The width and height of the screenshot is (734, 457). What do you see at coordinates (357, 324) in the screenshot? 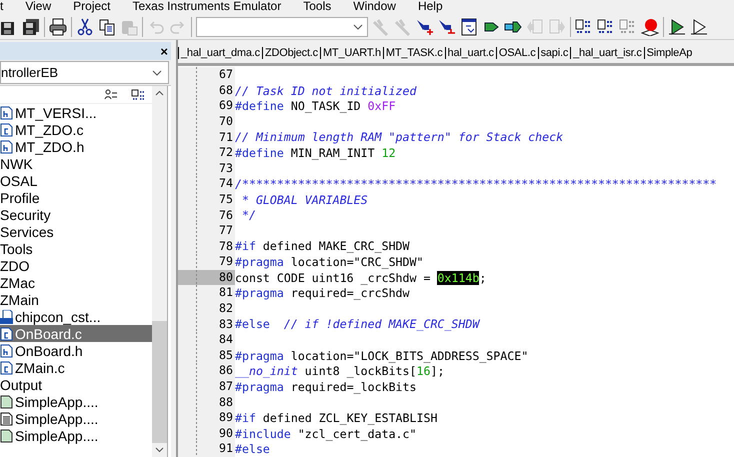
I see `code-line: #else // if !defined MAKE_CRC_SHDW` at bounding box center [357, 324].